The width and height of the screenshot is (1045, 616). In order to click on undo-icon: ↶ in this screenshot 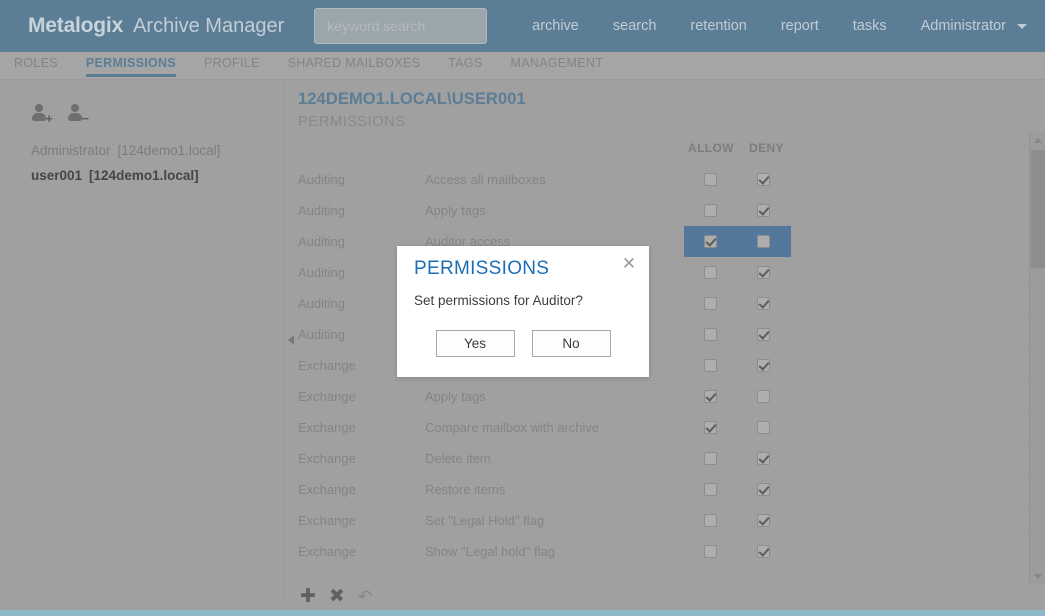, I will do `click(365, 596)`.